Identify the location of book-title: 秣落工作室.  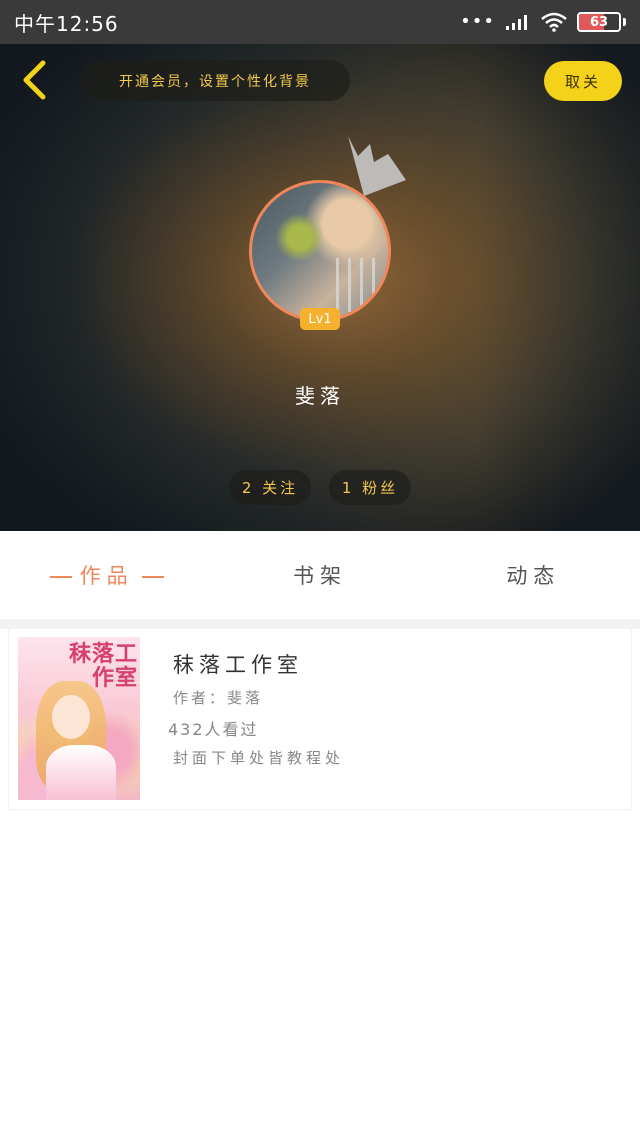
(238, 665).